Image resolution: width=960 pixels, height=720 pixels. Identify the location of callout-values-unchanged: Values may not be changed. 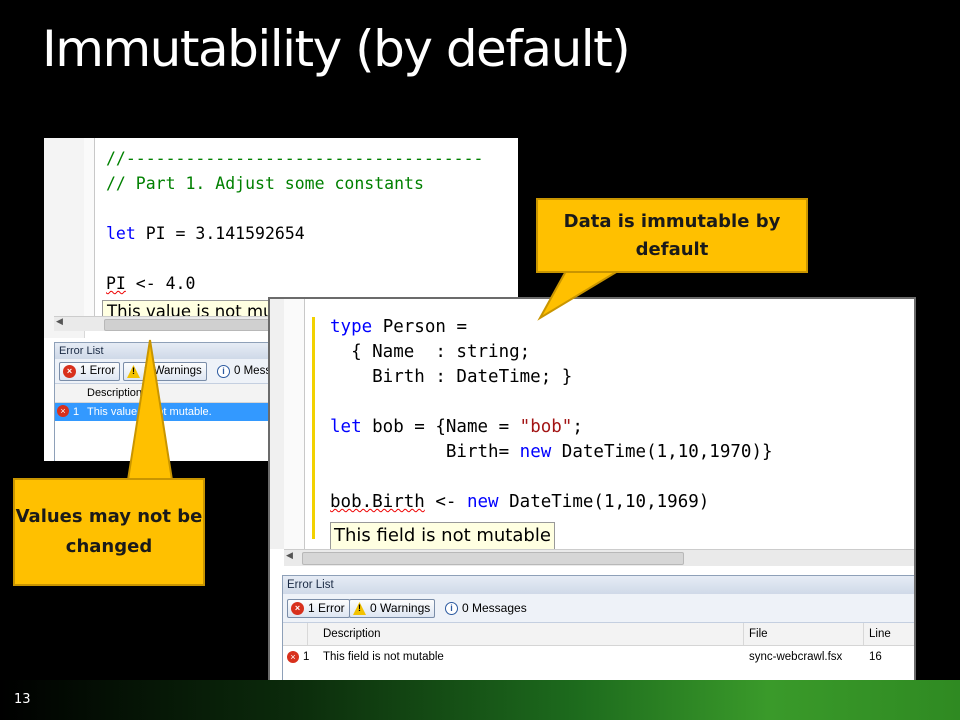
(109, 532).